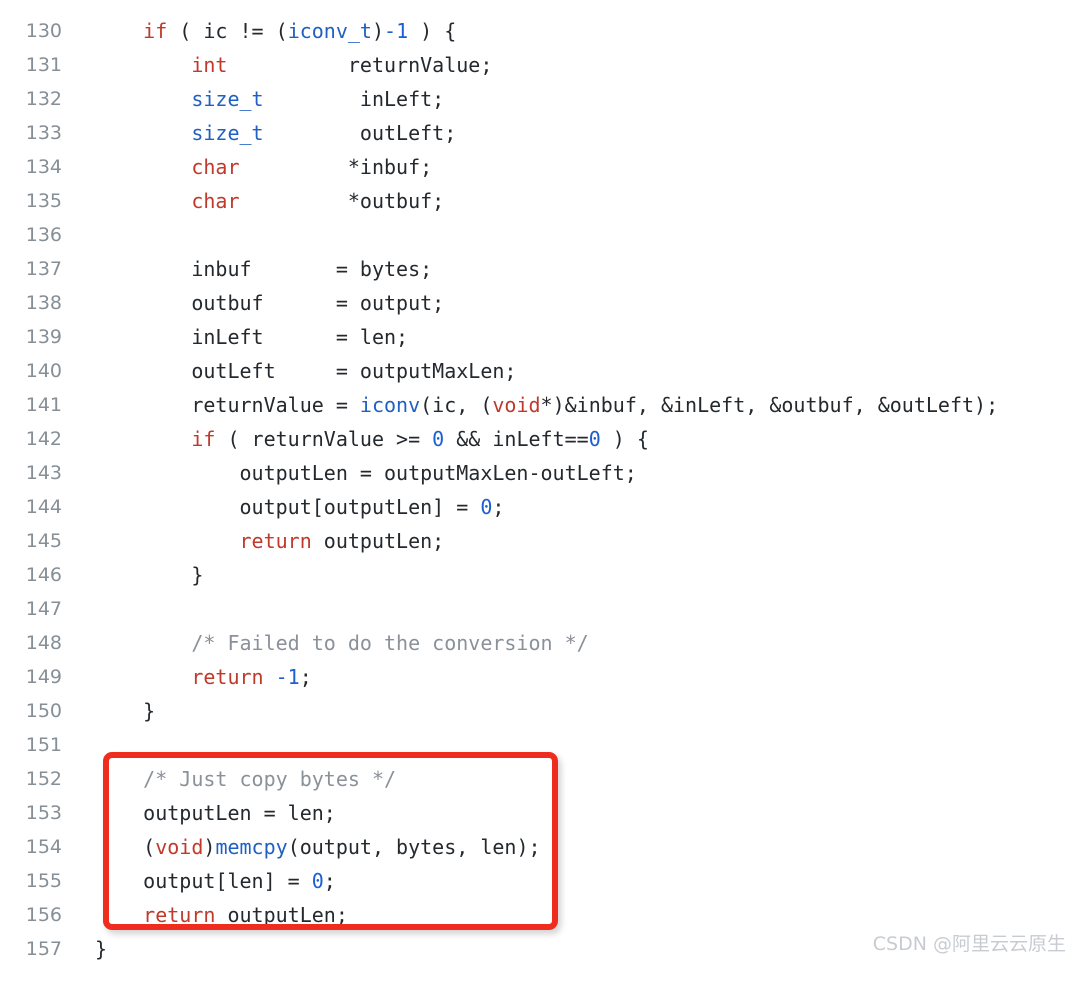  I want to click on line-number: 150, so click(43, 711).